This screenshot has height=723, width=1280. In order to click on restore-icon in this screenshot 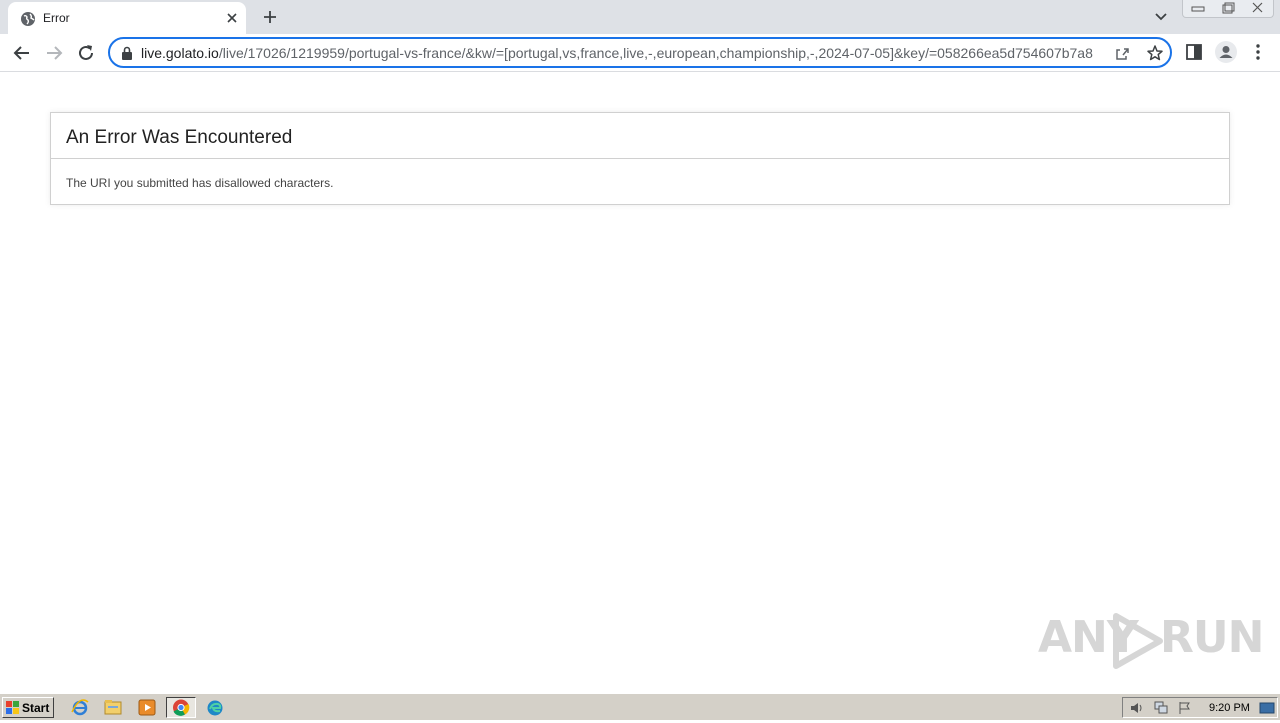, I will do `click(1228, 8)`.